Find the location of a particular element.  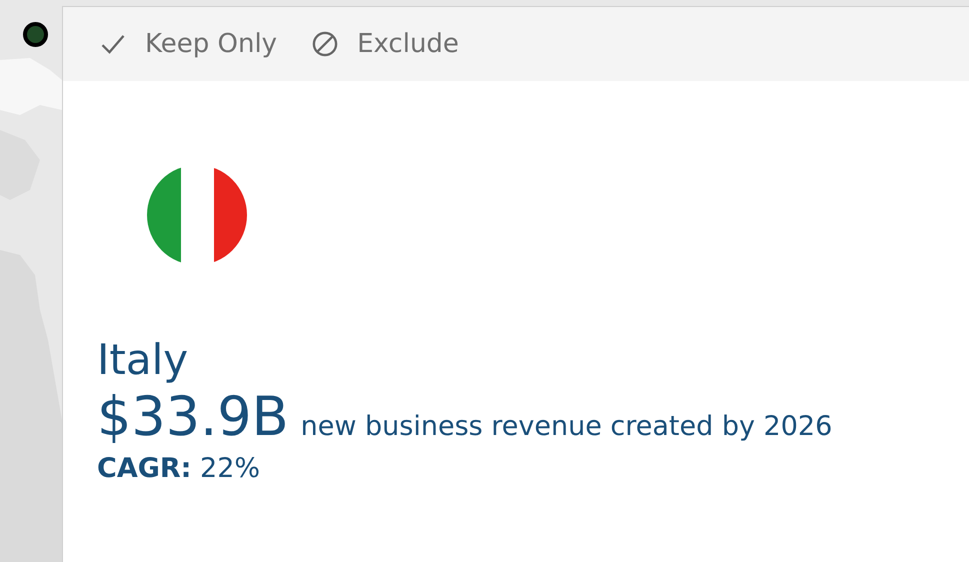

cagr-text: CAGR: 22% is located at coordinates (178, 468).